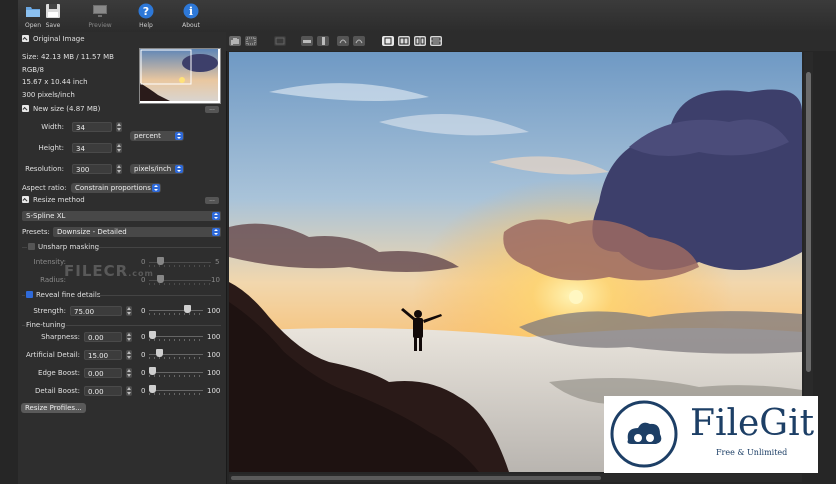 Image resolution: width=836 pixels, height=484 pixels. I want to click on save-button: Save, so click(53, 15).